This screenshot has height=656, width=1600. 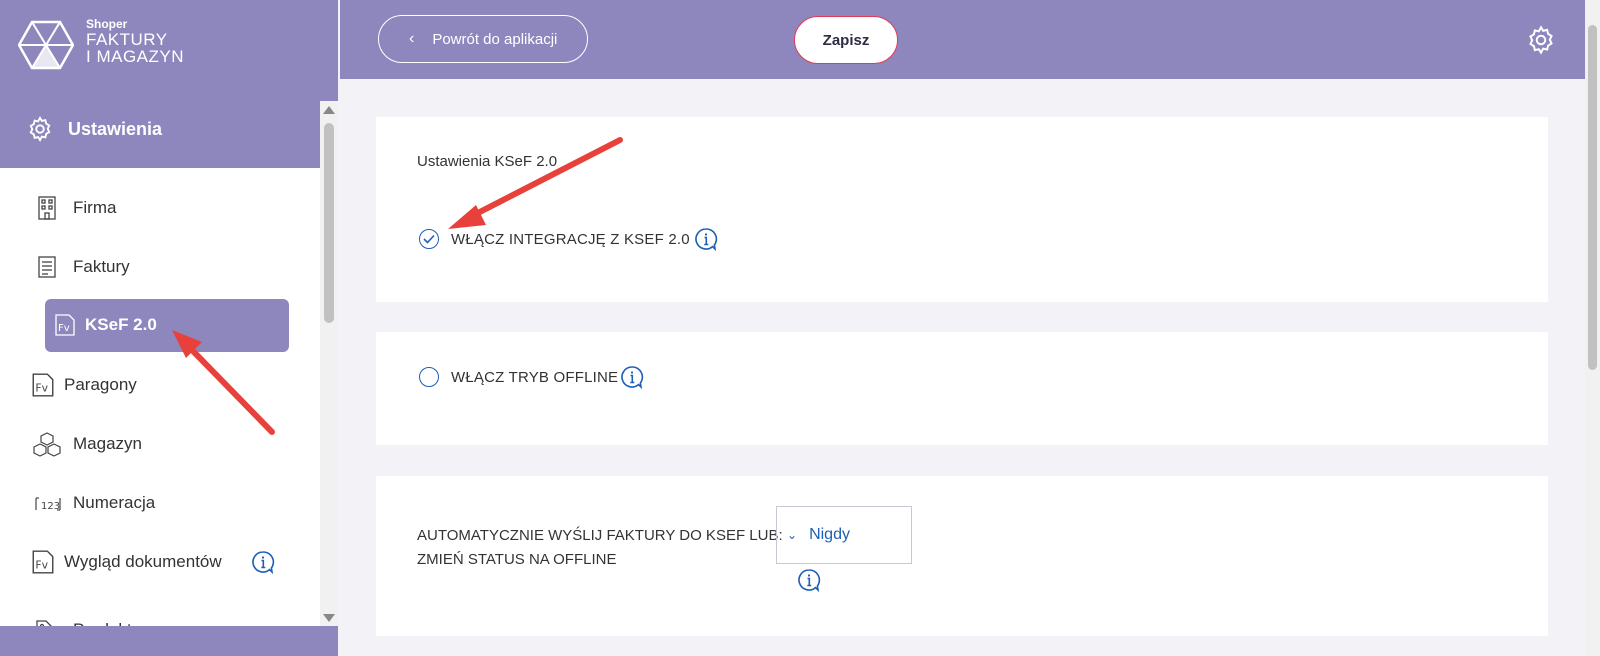 What do you see at coordinates (159, 385) in the screenshot?
I see `sidebar-item-paragony: Fv Paragony` at bounding box center [159, 385].